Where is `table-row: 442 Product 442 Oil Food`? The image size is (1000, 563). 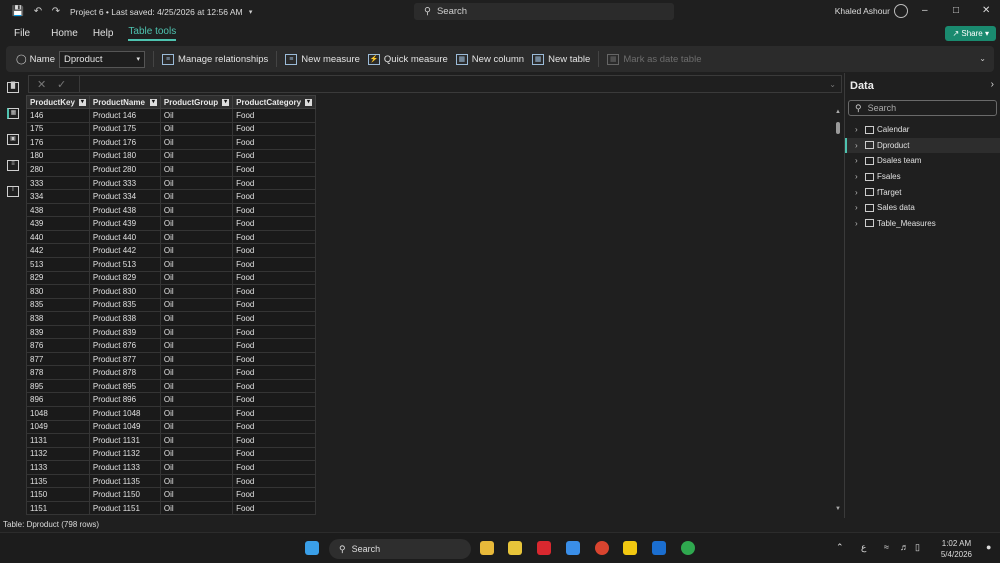 table-row: 442 Product 442 Oil Food is located at coordinates (171, 250).